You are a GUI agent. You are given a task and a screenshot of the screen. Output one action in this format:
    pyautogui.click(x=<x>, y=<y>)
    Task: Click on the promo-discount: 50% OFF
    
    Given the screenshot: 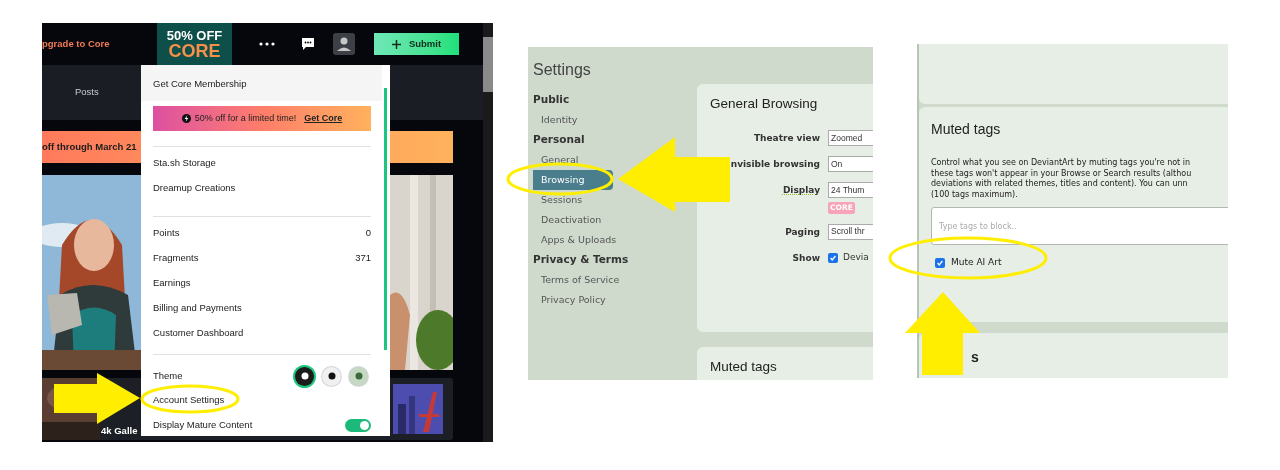 What is the action you would take?
    pyautogui.click(x=194, y=35)
    